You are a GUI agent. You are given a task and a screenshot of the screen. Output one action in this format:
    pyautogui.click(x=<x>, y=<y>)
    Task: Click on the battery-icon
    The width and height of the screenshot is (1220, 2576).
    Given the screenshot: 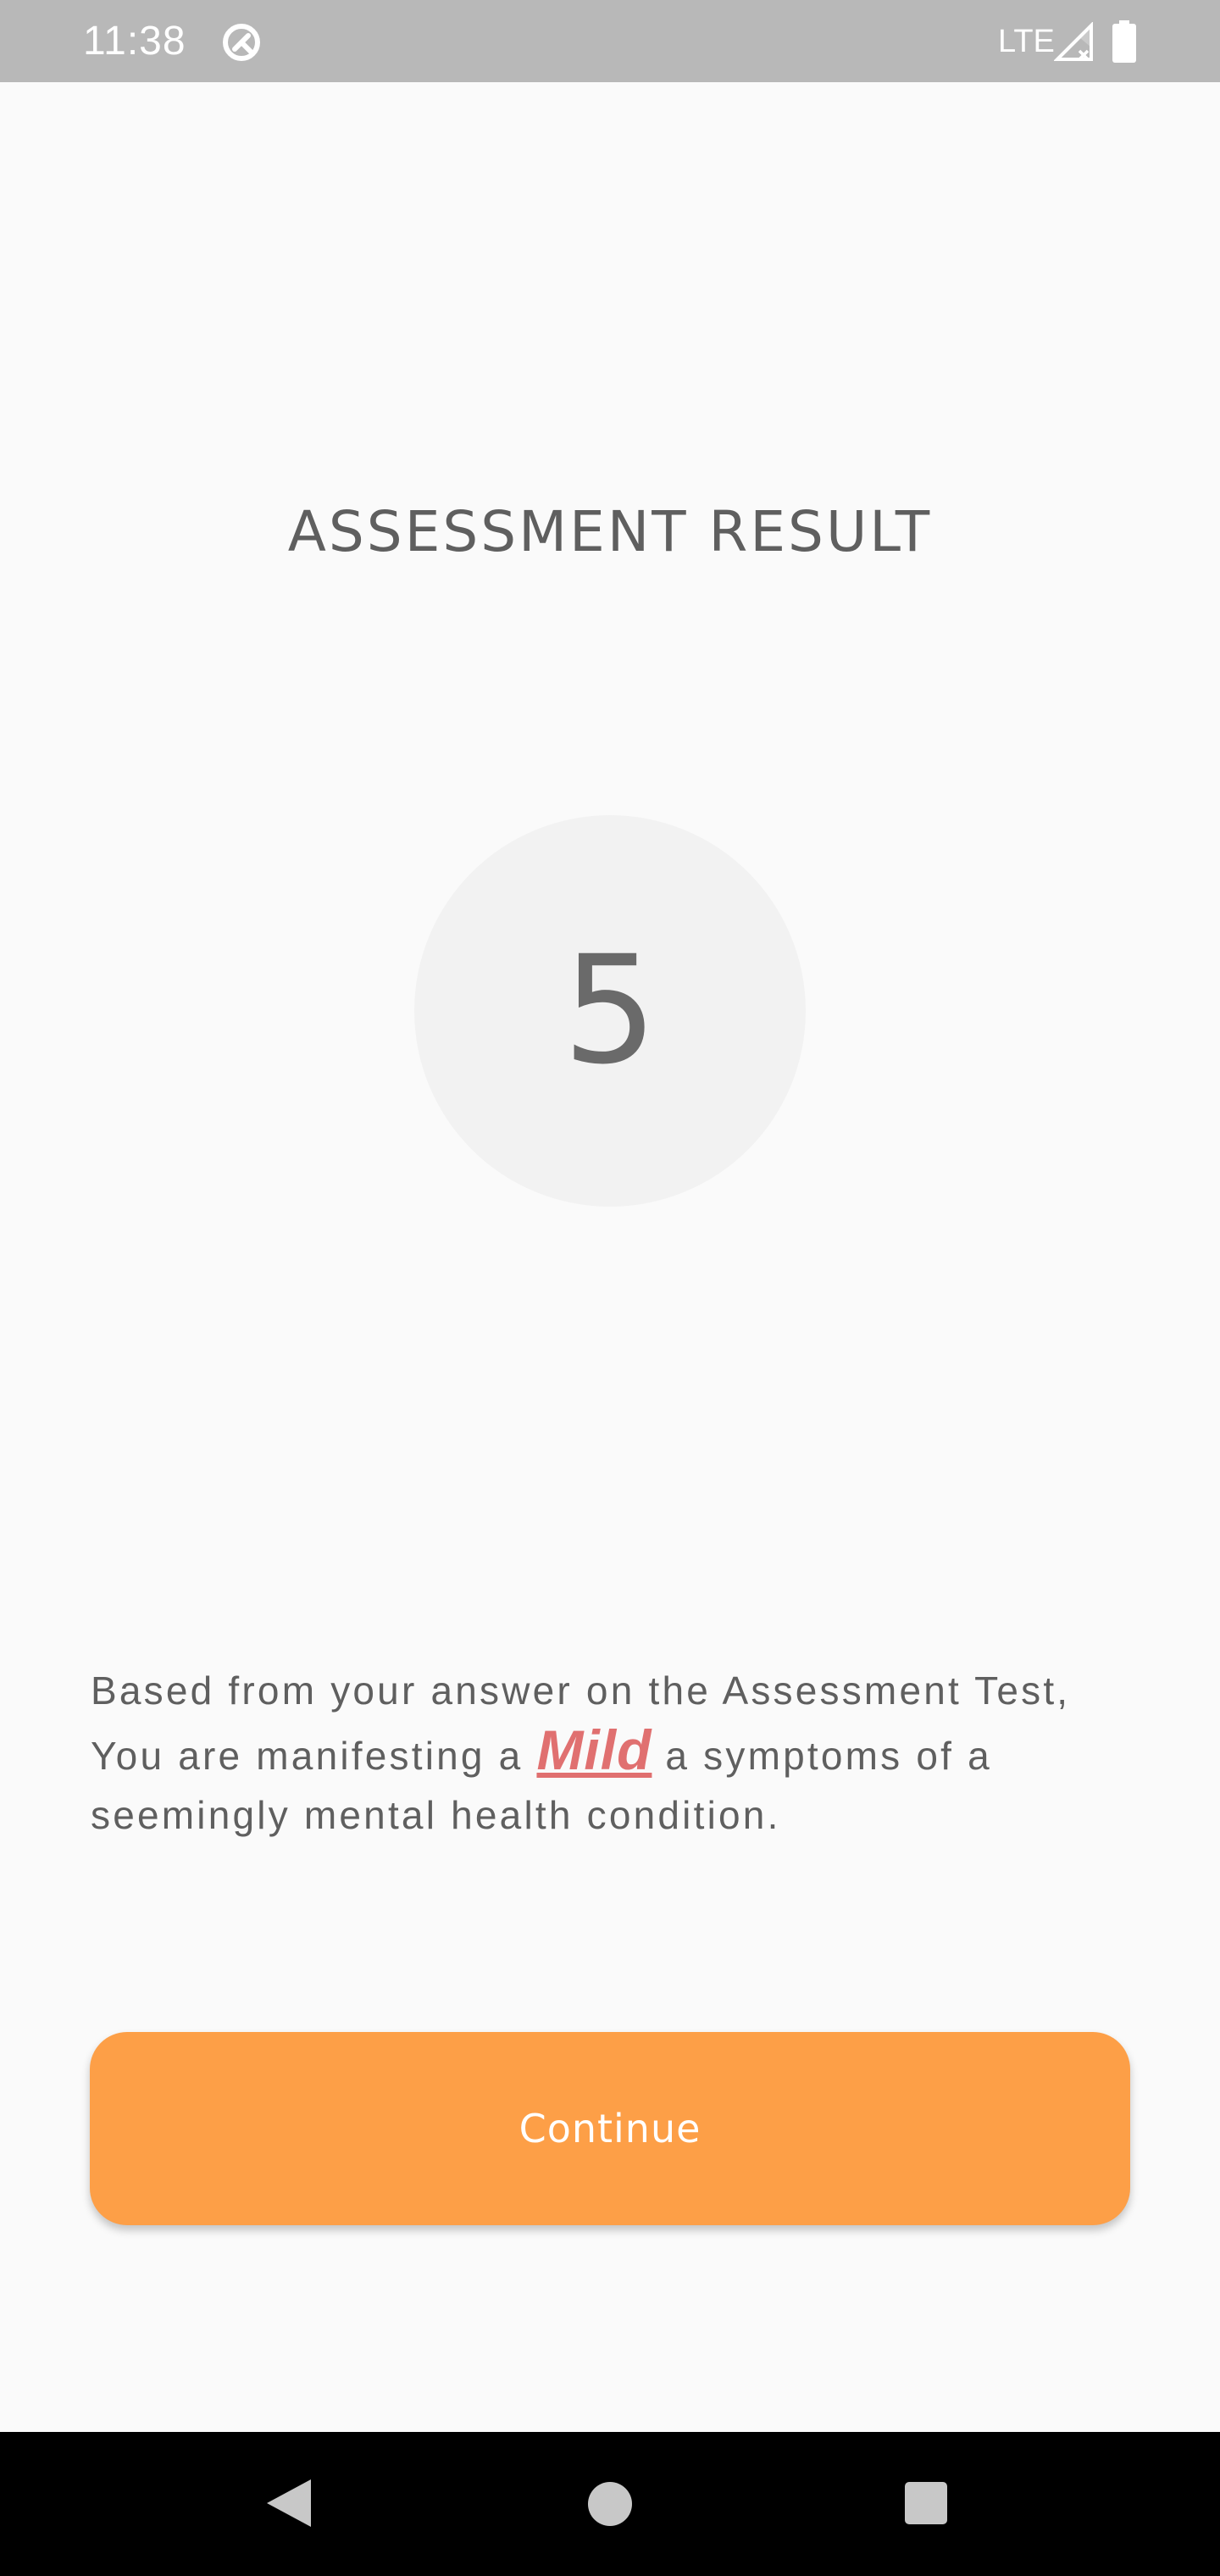 What is the action you would take?
    pyautogui.click(x=1124, y=41)
    